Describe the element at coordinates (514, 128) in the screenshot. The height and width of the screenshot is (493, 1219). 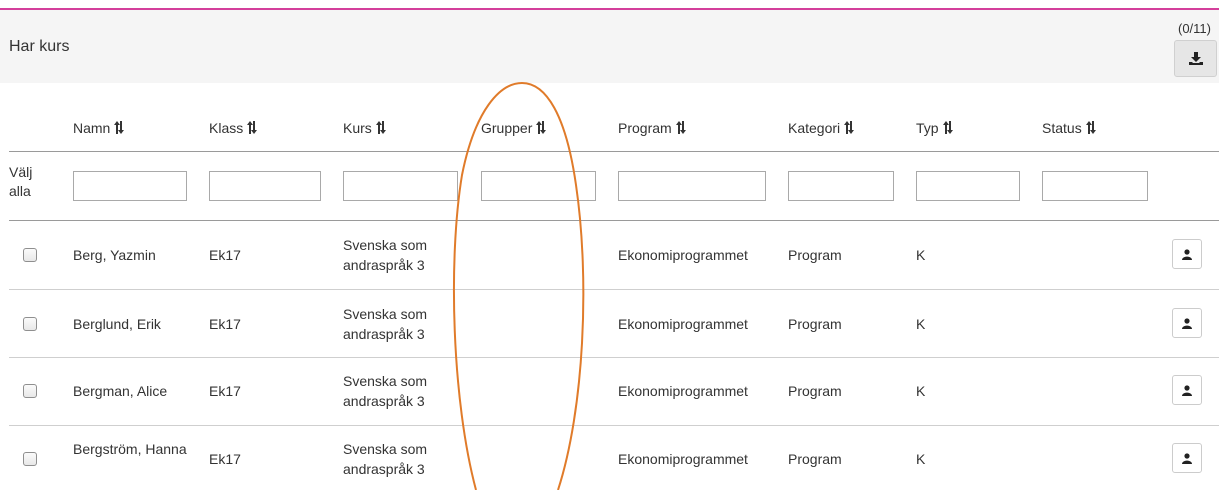
I see `column-header-grupper: Grupper` at that location.